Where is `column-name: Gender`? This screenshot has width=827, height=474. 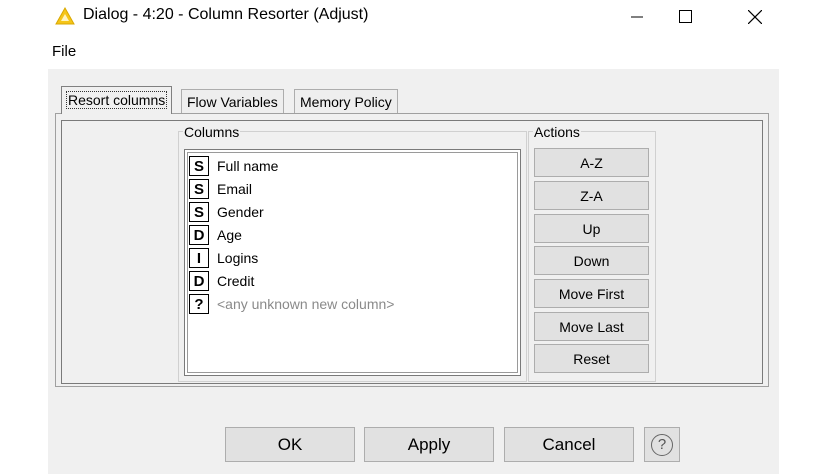
column-name: Gender is located at coordinates (240, 212).